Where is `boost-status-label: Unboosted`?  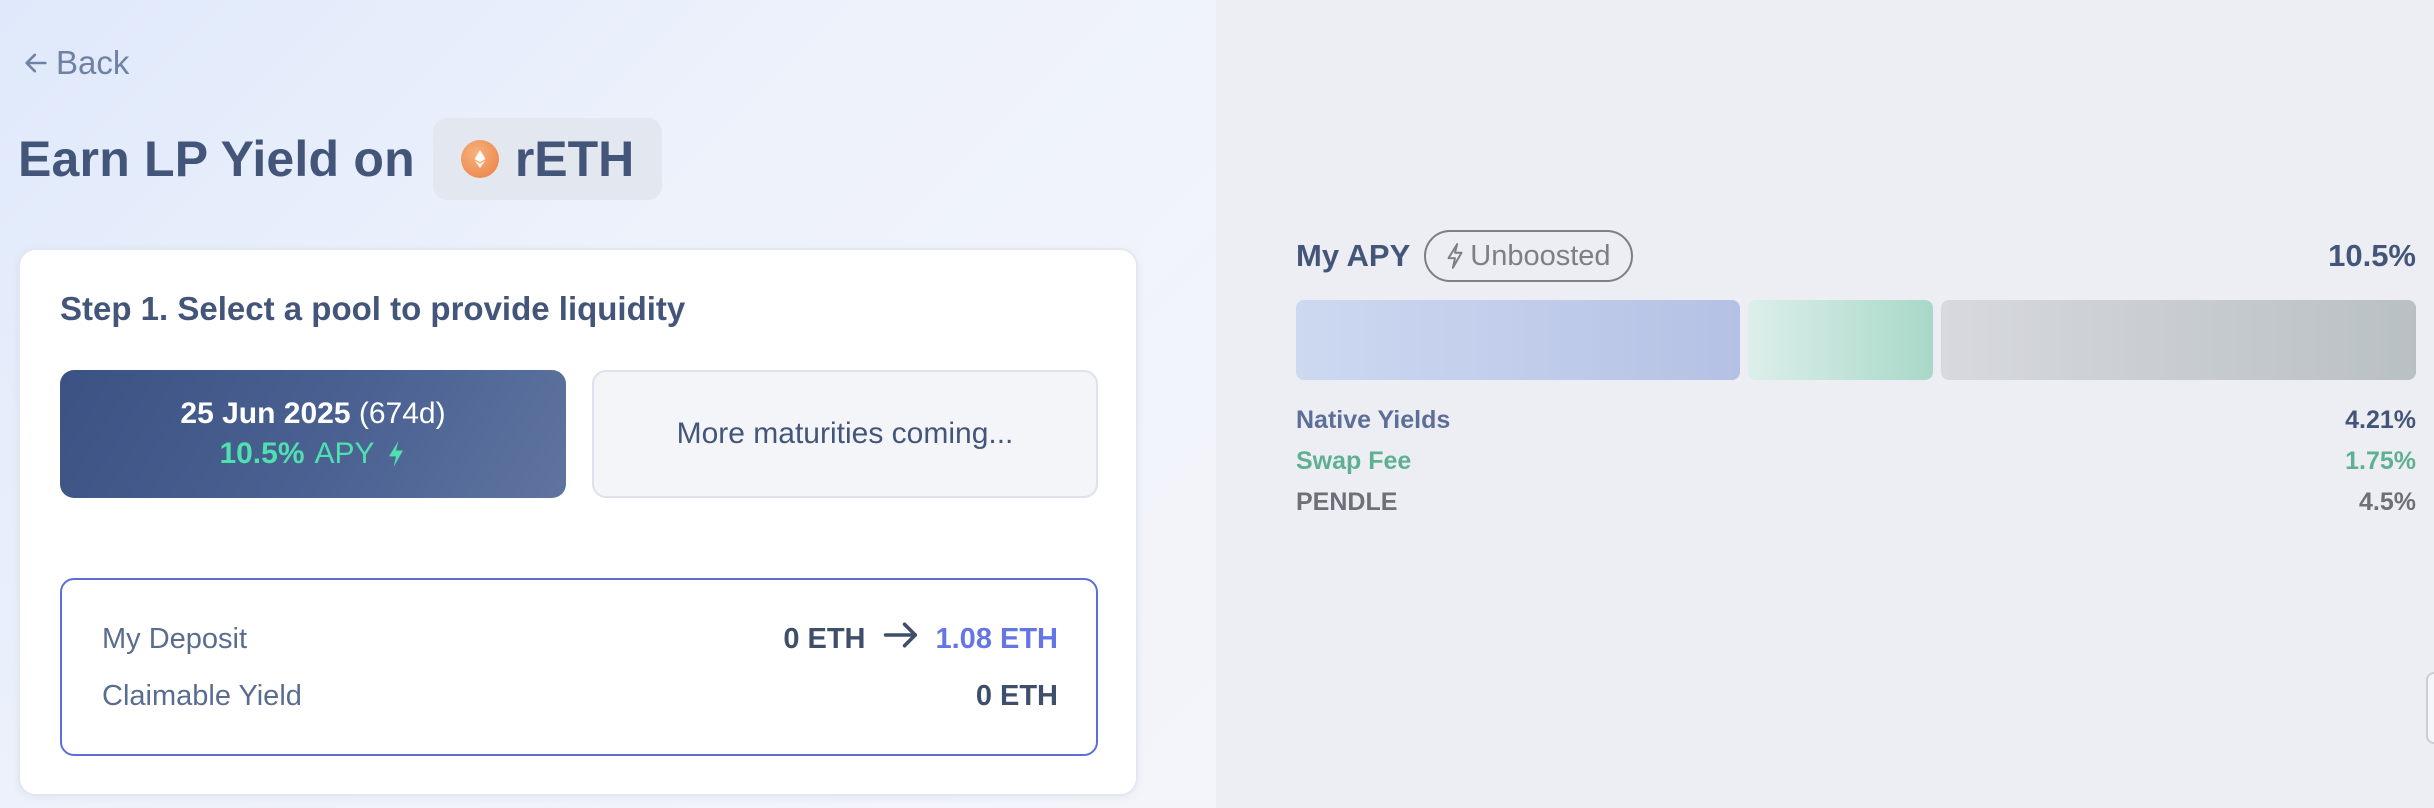
boost-status-label: Unboosted is located at coordinates (1540, 255).